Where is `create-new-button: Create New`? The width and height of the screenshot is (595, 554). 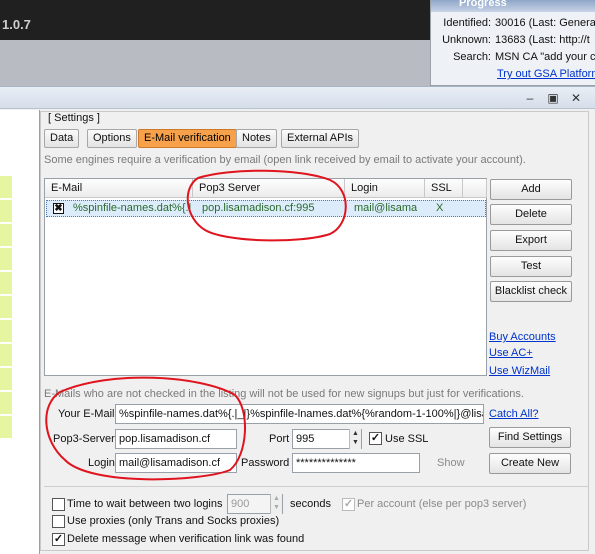
create-new-button: Create New is located at coordinates (530, 463).